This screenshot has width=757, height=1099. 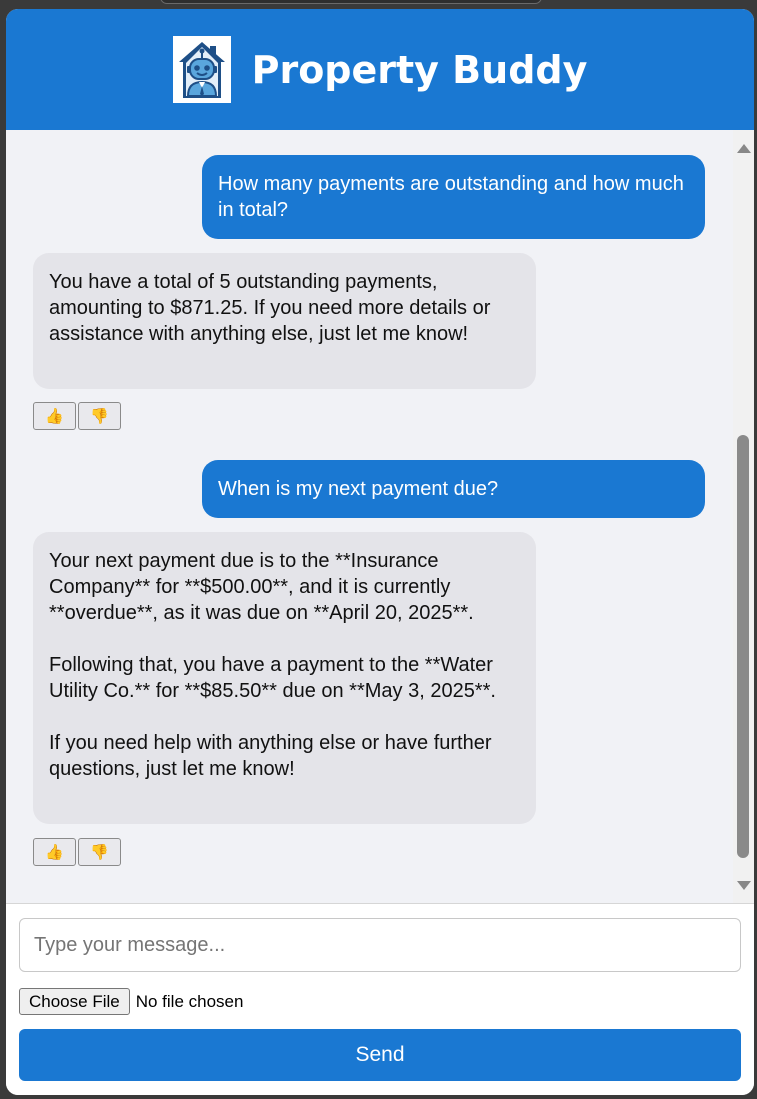 I want to click on scroll-thumb, so click(x=743, y=646).